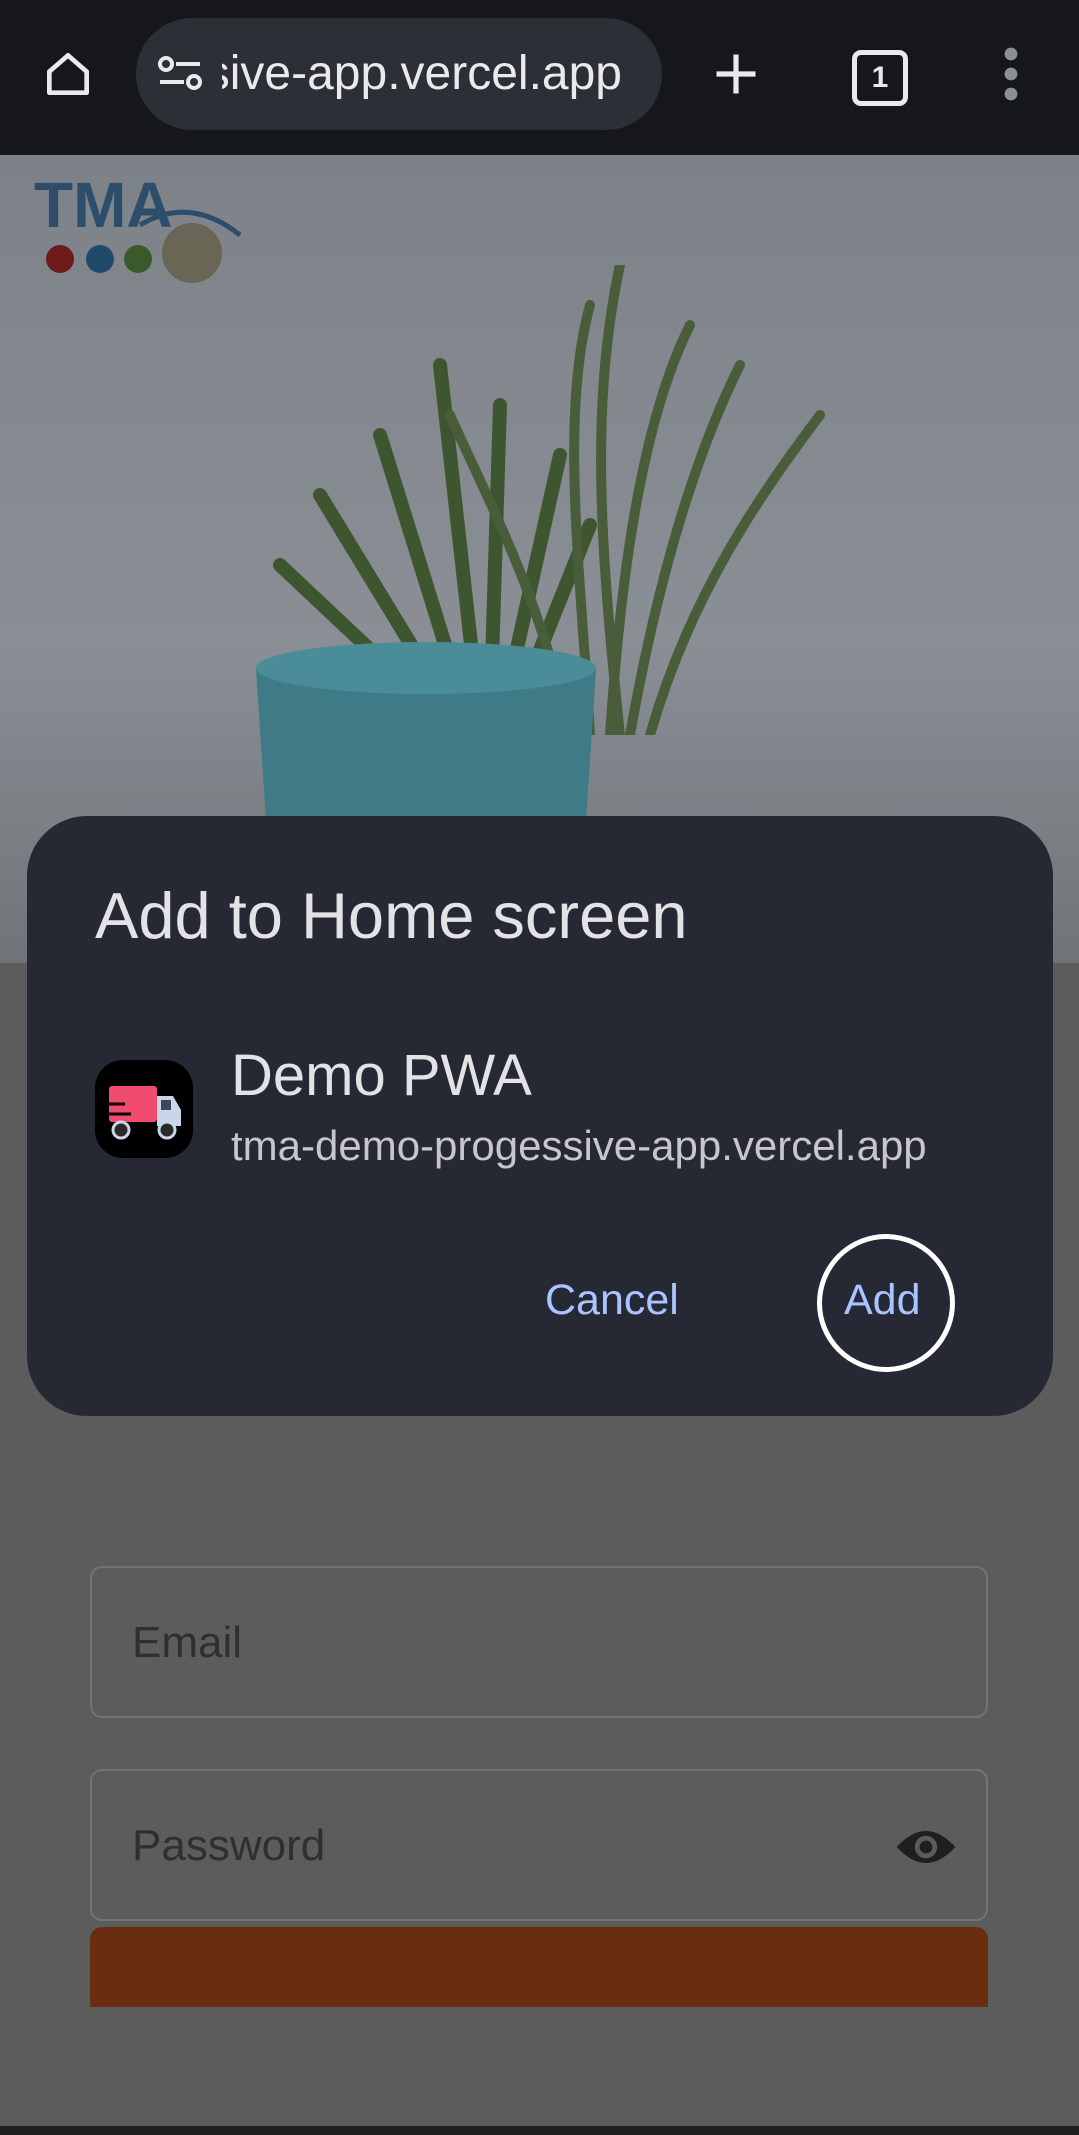 The width and height of the screenshot is (1079, 2135). Describe the element at coordinates (736, 74) in the screenshot. I see `new-tab-icon` at that location.